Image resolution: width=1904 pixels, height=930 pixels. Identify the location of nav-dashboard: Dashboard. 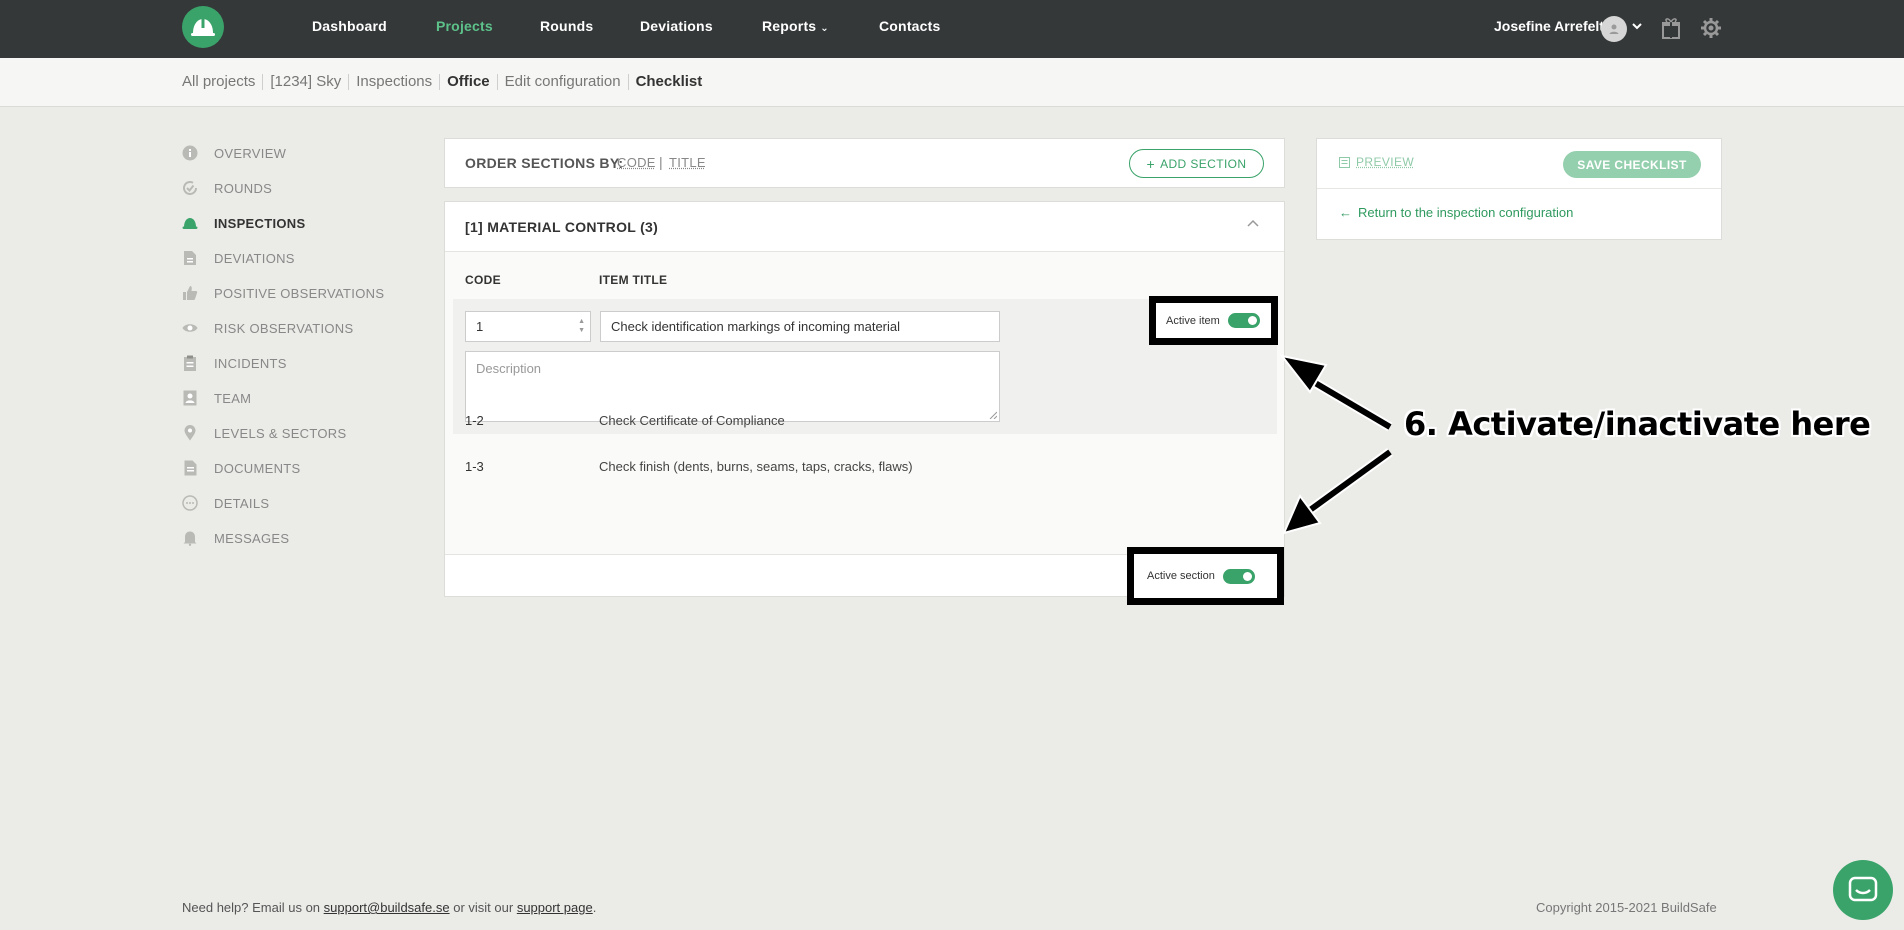
(349, 26).